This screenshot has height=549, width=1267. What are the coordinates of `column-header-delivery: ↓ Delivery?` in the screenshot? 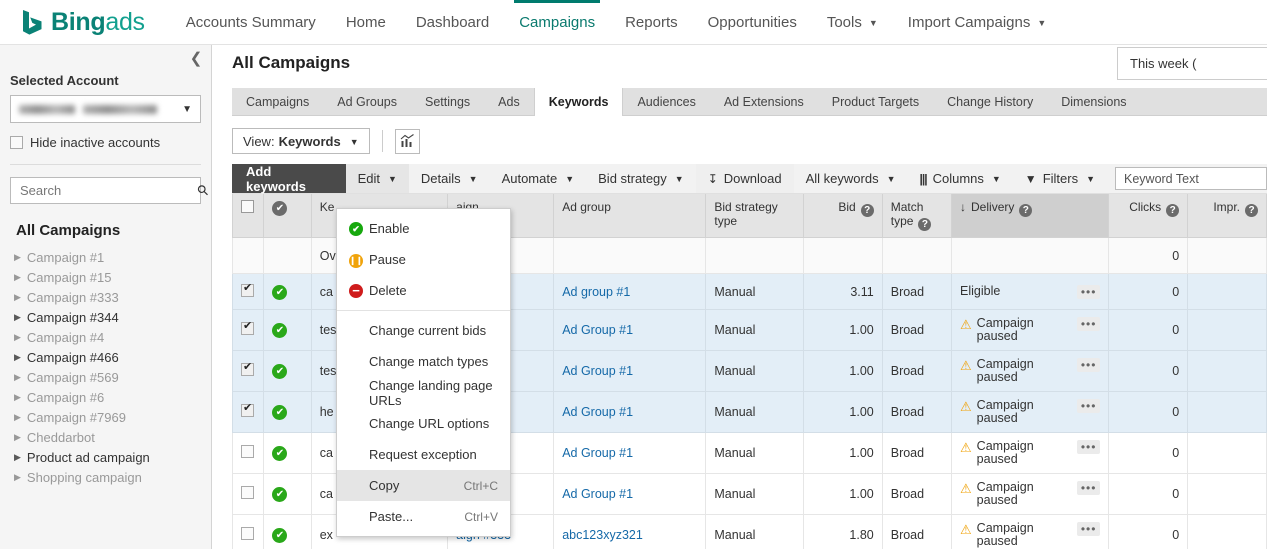 It's located at (1030, 216).